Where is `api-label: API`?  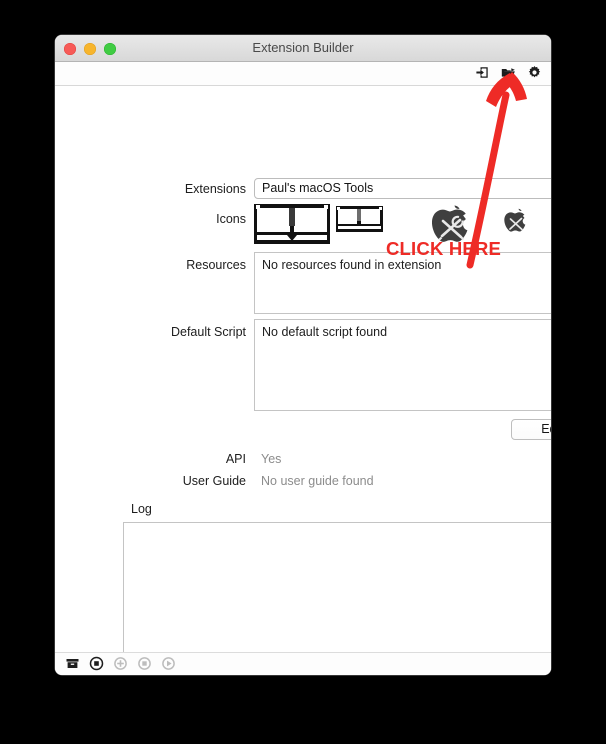
api-label: API is located at coordinates (235, 459).